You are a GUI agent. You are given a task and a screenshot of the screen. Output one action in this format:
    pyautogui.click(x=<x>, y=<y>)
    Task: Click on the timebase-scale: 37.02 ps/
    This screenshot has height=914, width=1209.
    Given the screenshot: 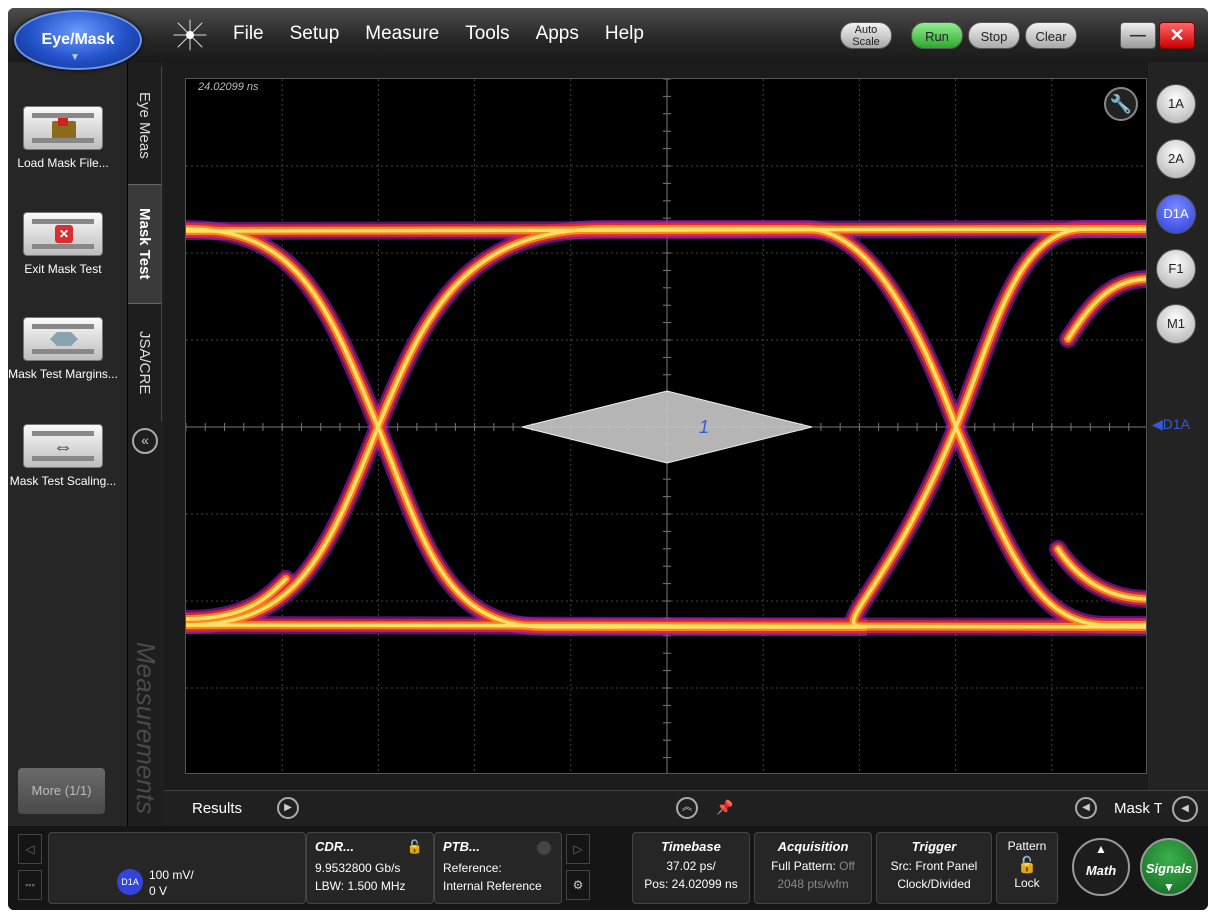 What is the action you would take?
    pyautogui.click(x=691, y=866)
    